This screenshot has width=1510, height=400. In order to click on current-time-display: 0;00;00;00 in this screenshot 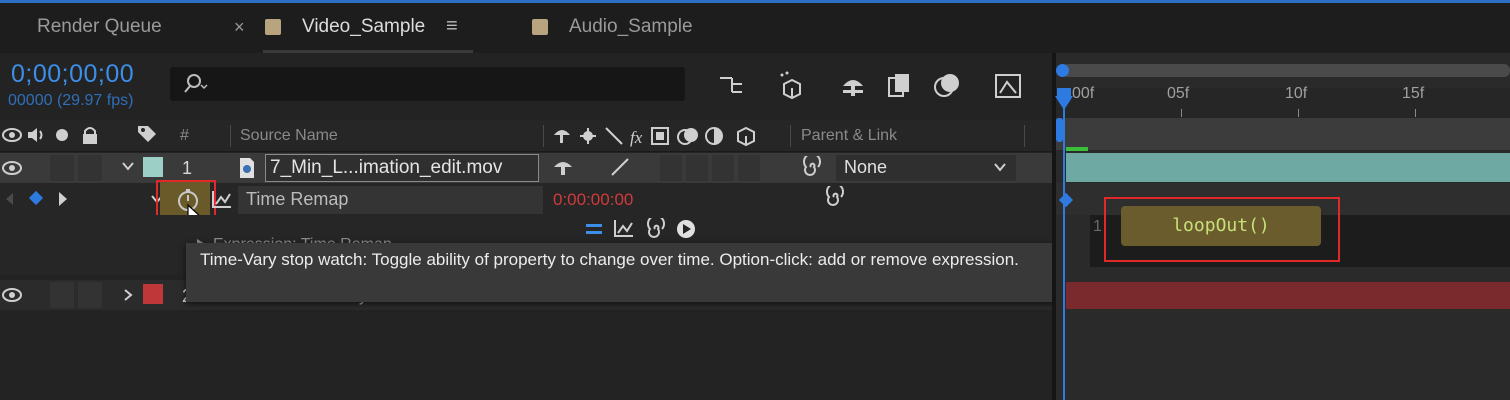, I will do `click(72, 74)`.